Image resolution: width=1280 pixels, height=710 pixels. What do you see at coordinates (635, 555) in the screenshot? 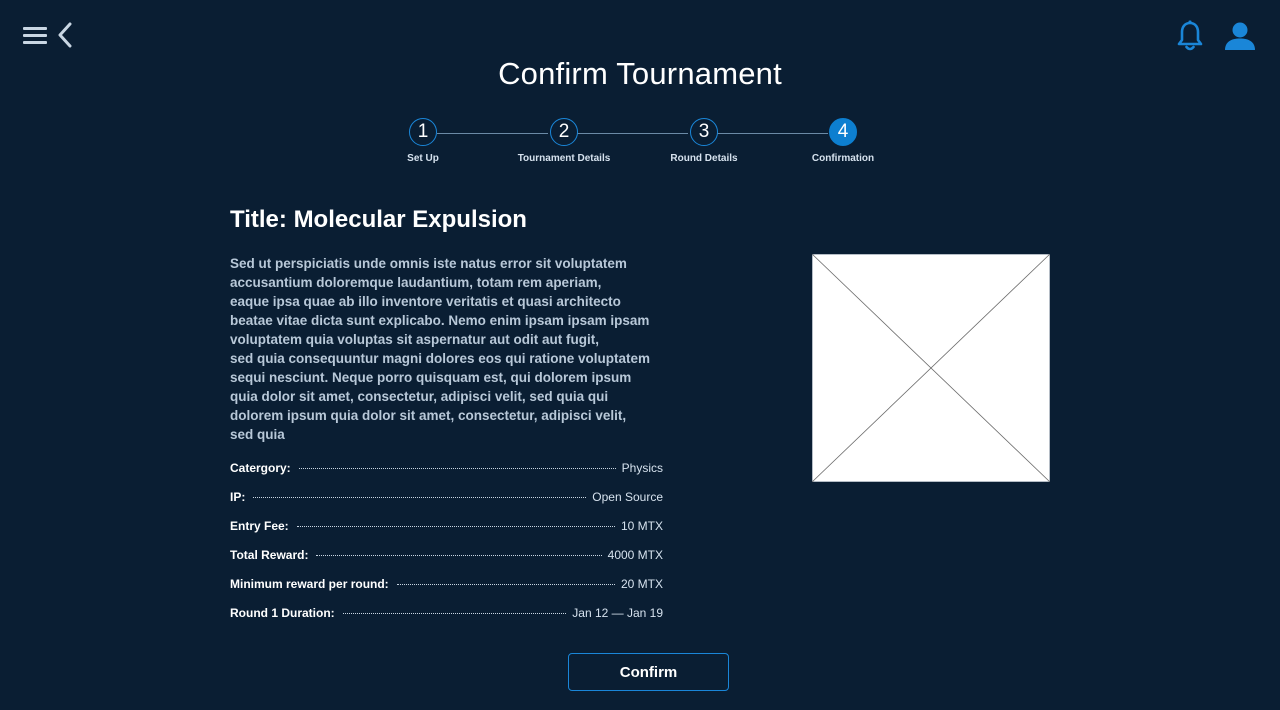
I see `detail-value: 4000 MTX` at bounding box center [635, 555].